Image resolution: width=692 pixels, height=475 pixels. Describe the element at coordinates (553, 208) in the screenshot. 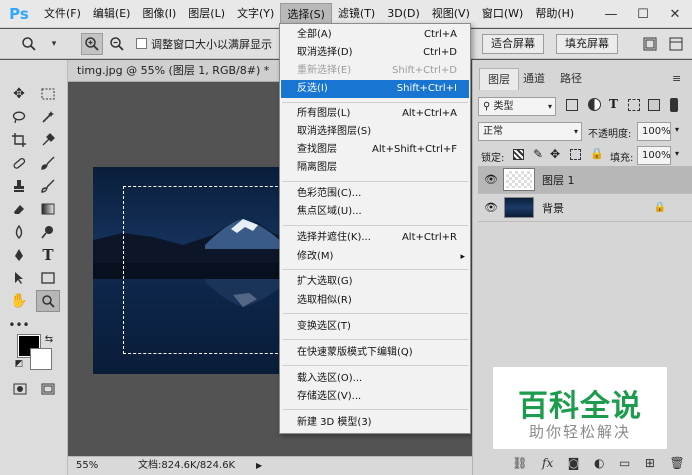

I see `layer-name: 背景` at that location.